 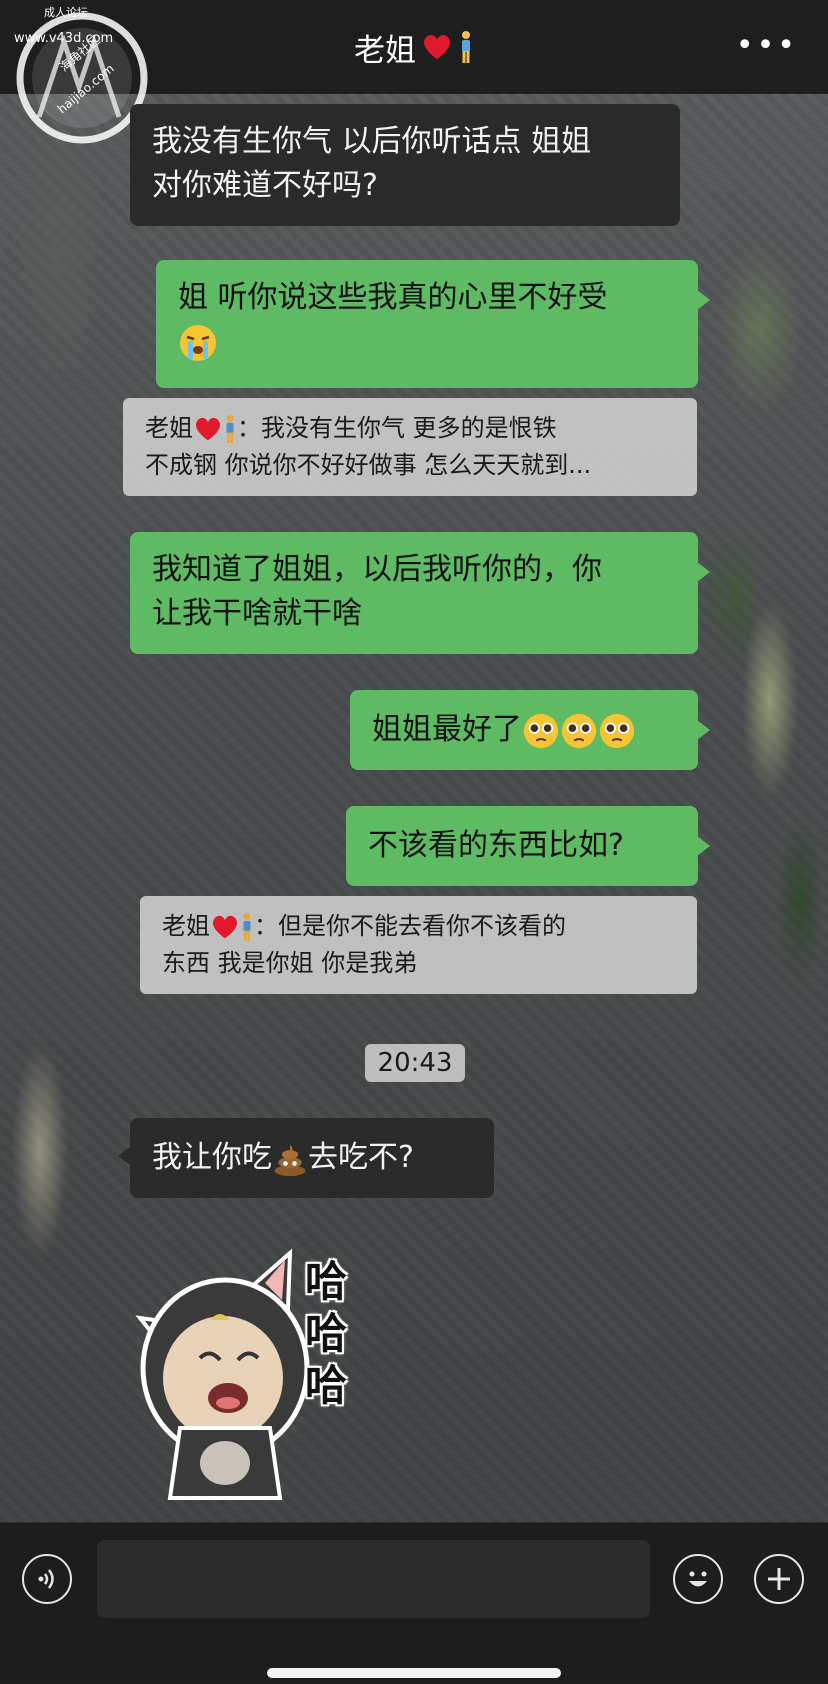 What do you see at coordinates (496, 845) in the screenshot?
I see `message-text: 不该看的东西比如?` at bounding box center [496, 845].